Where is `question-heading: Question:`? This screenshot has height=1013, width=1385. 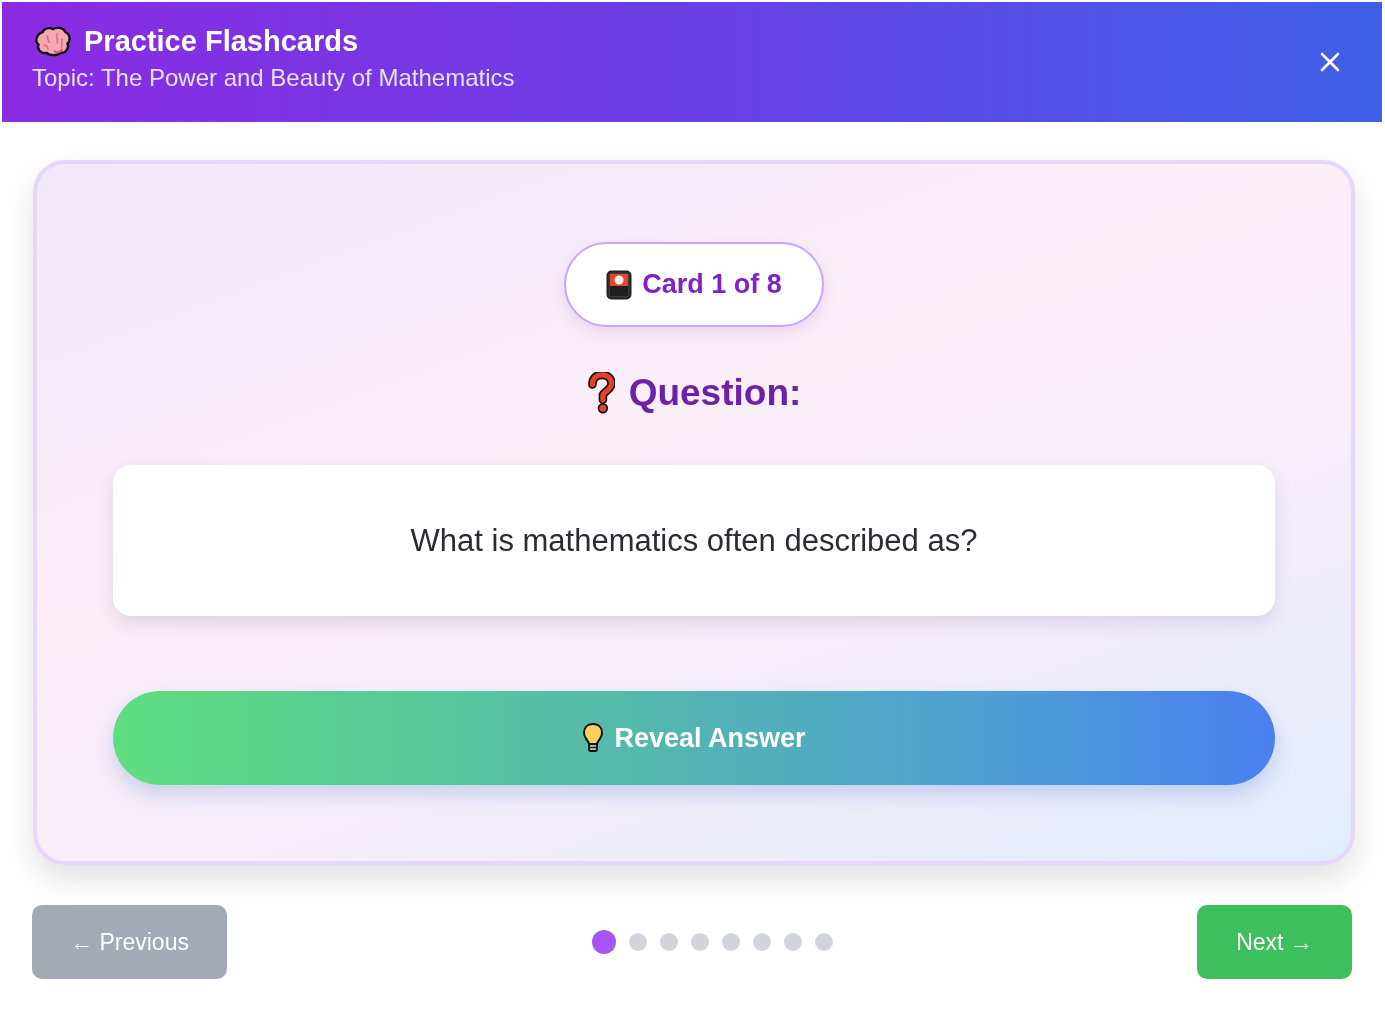
question-heading: Question: is located at coordinates (715, 393).